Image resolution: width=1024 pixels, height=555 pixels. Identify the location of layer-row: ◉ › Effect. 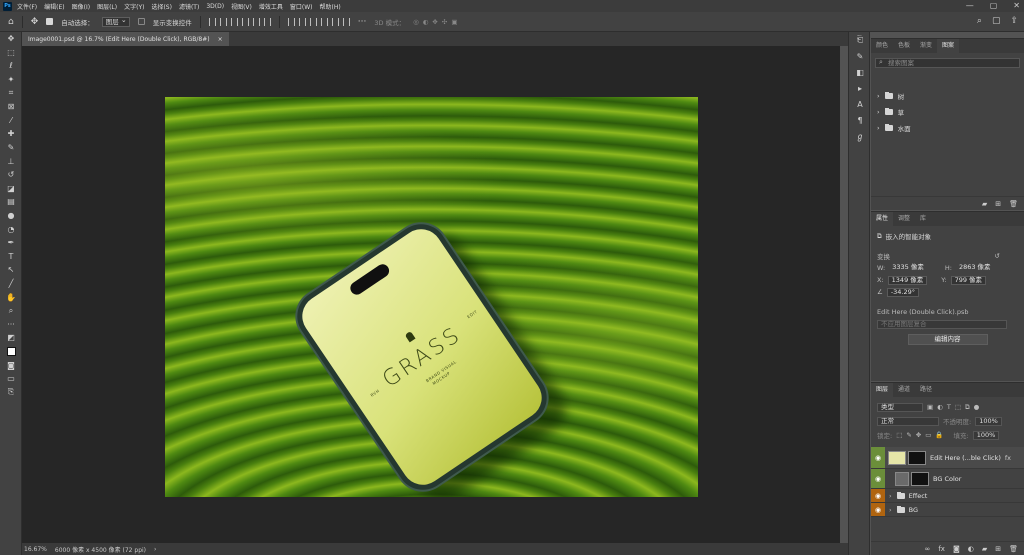
(947, 496).